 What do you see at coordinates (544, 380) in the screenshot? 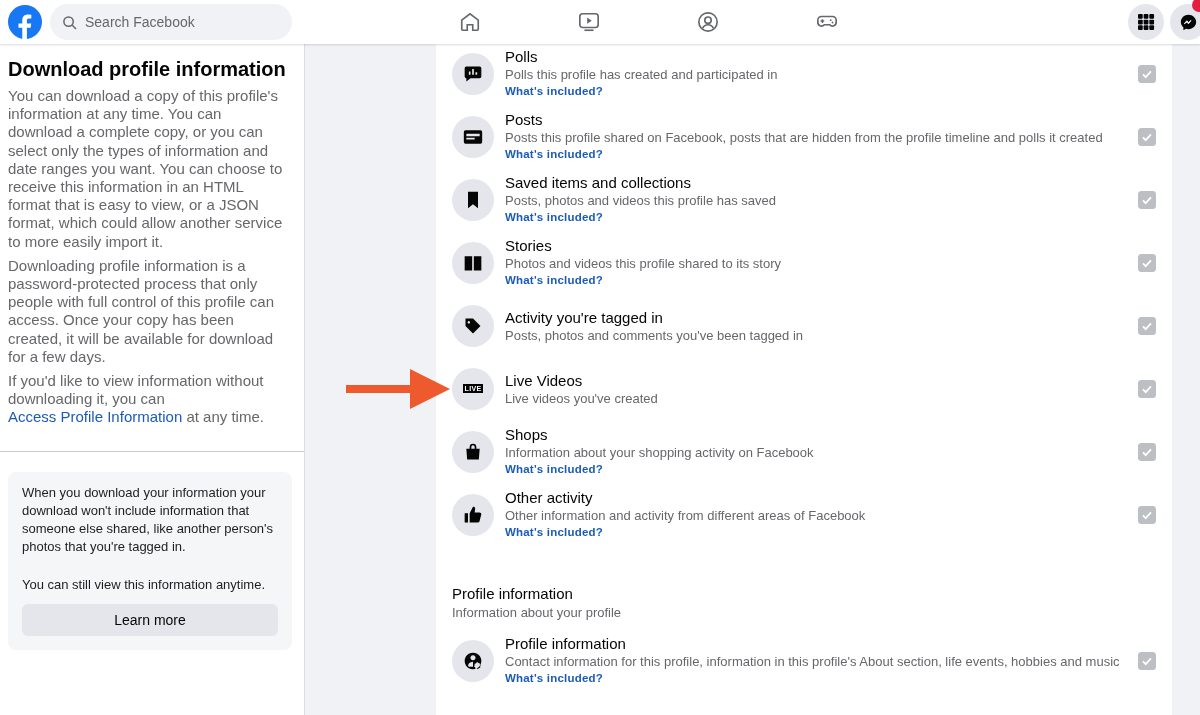
I see `item-title: Live Videos` at bounding box center [544, 380].